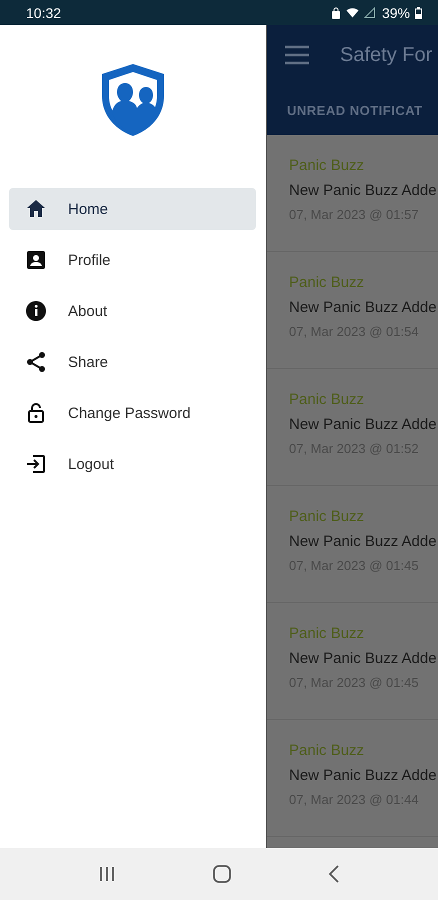  I want to click on menu-item: Profile, so click(132, 260).